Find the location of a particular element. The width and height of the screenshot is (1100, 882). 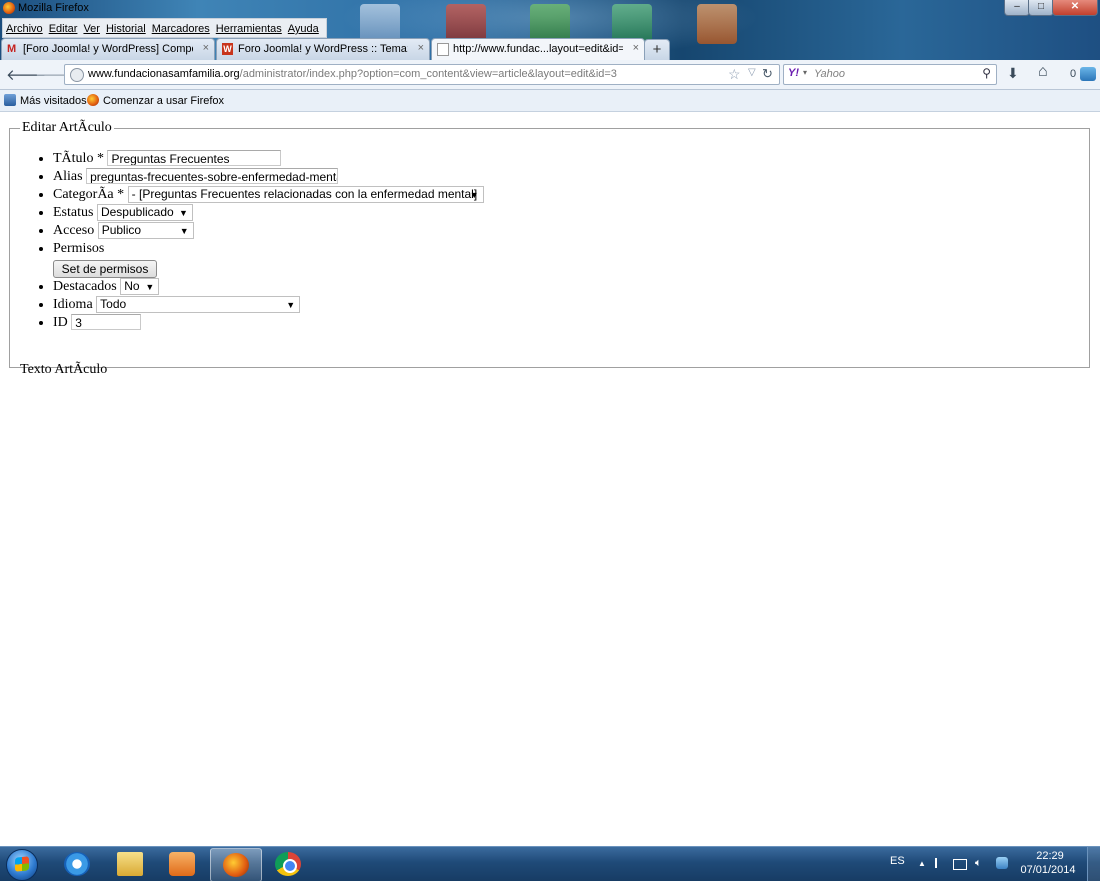

alias-label: Alias is located at coordinates (68, 176).